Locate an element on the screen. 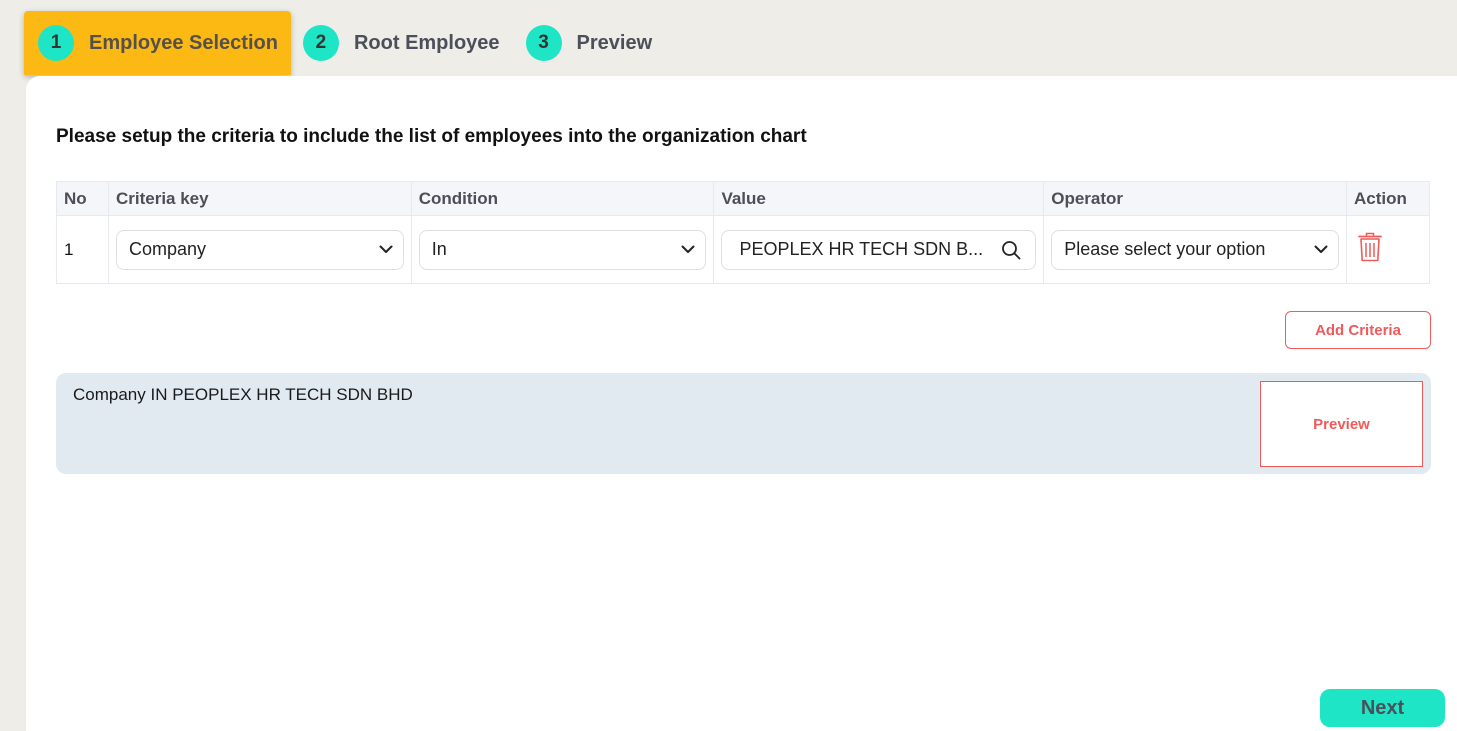  column-header-action: Action is located at coordinates (1388, 198).